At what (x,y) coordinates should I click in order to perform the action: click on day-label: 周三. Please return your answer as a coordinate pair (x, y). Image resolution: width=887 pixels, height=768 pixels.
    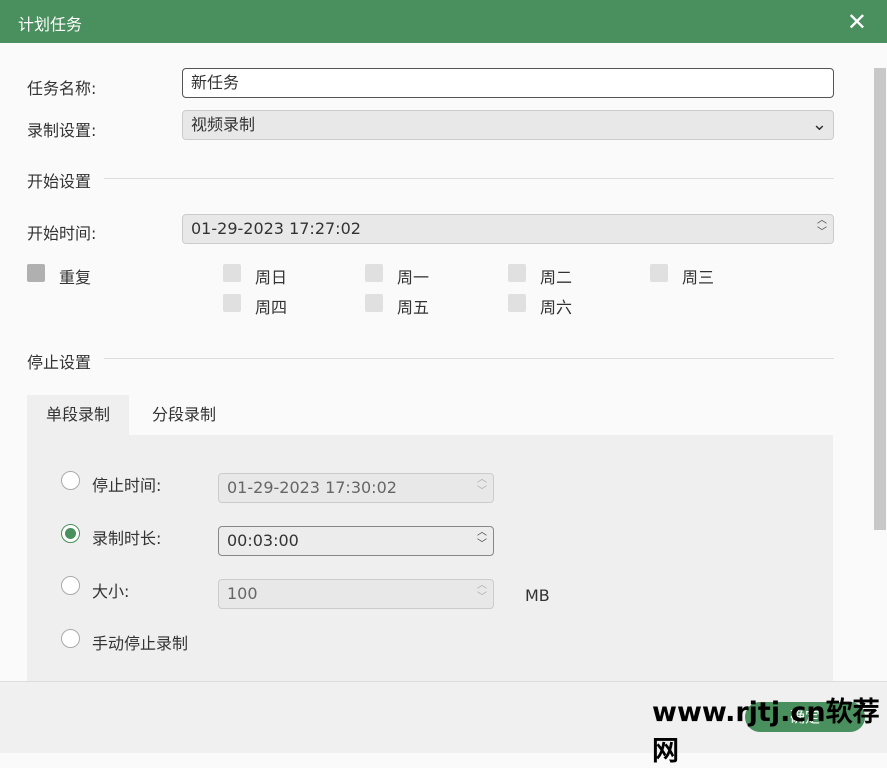
    Looking at the image, I should click on (698, 277).